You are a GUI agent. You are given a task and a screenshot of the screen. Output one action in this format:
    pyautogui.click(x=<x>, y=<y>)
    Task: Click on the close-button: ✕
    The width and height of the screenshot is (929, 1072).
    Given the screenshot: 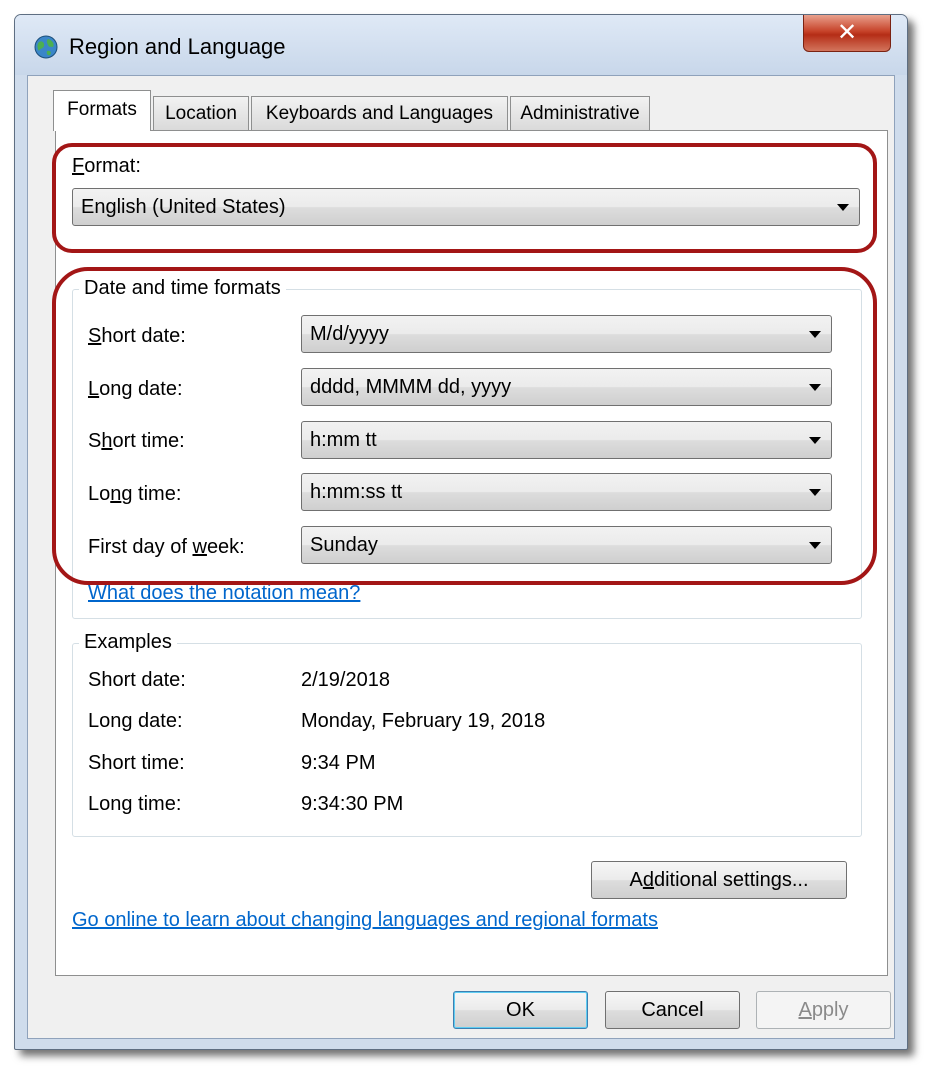 What is the action you would take?
    pyautogui.click(x=847, y=33)
    